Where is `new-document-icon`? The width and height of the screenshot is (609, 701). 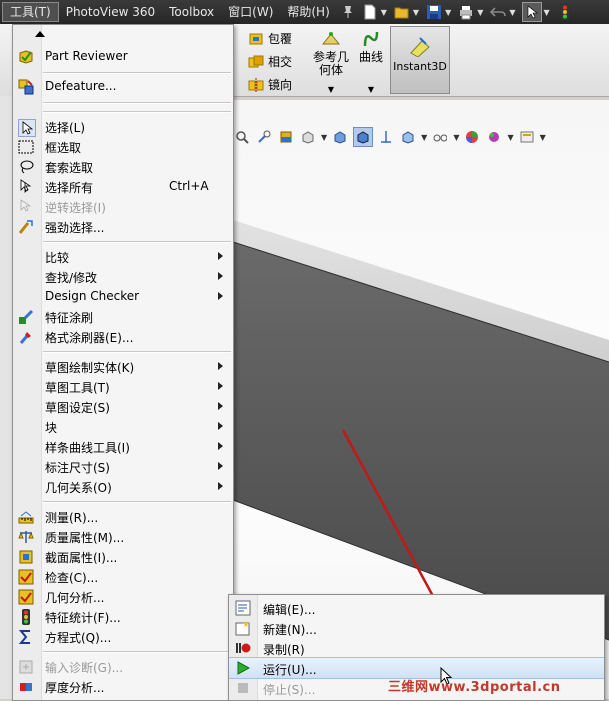
new-document-icon is located at coordinates (370, 12).